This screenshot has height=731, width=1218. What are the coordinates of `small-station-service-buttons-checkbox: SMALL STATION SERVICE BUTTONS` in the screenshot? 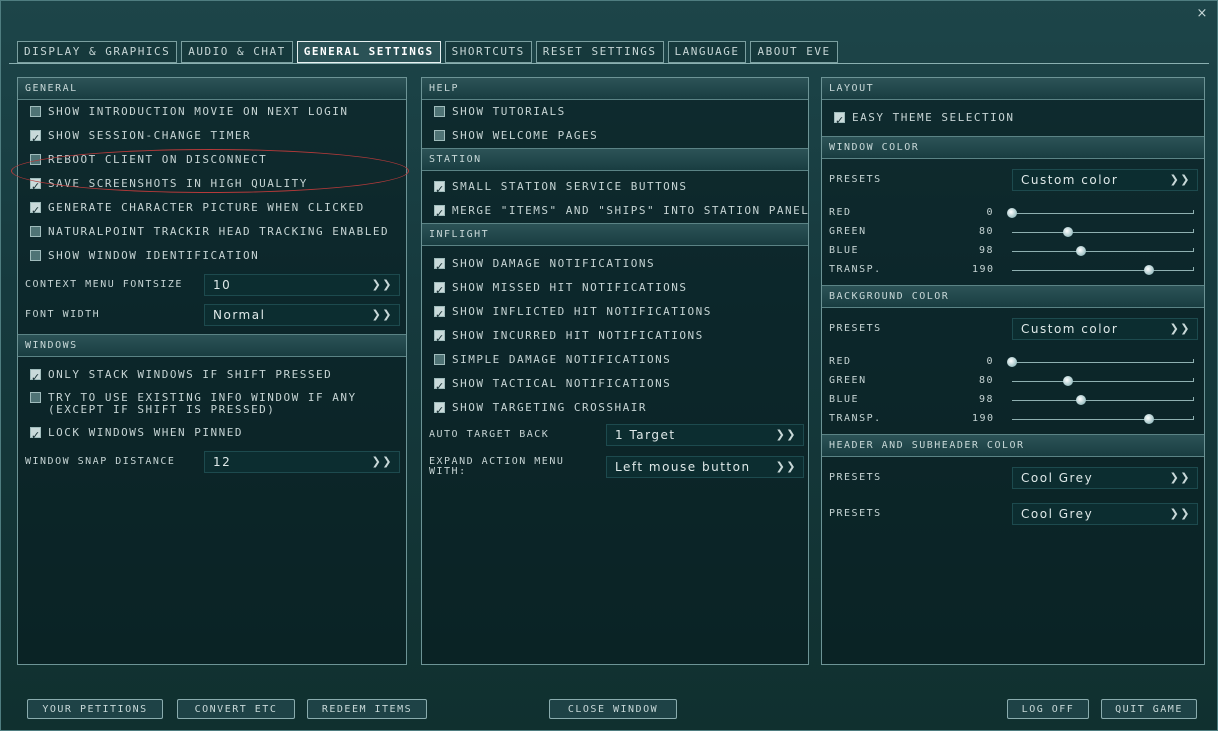 It's located at (615, 188).